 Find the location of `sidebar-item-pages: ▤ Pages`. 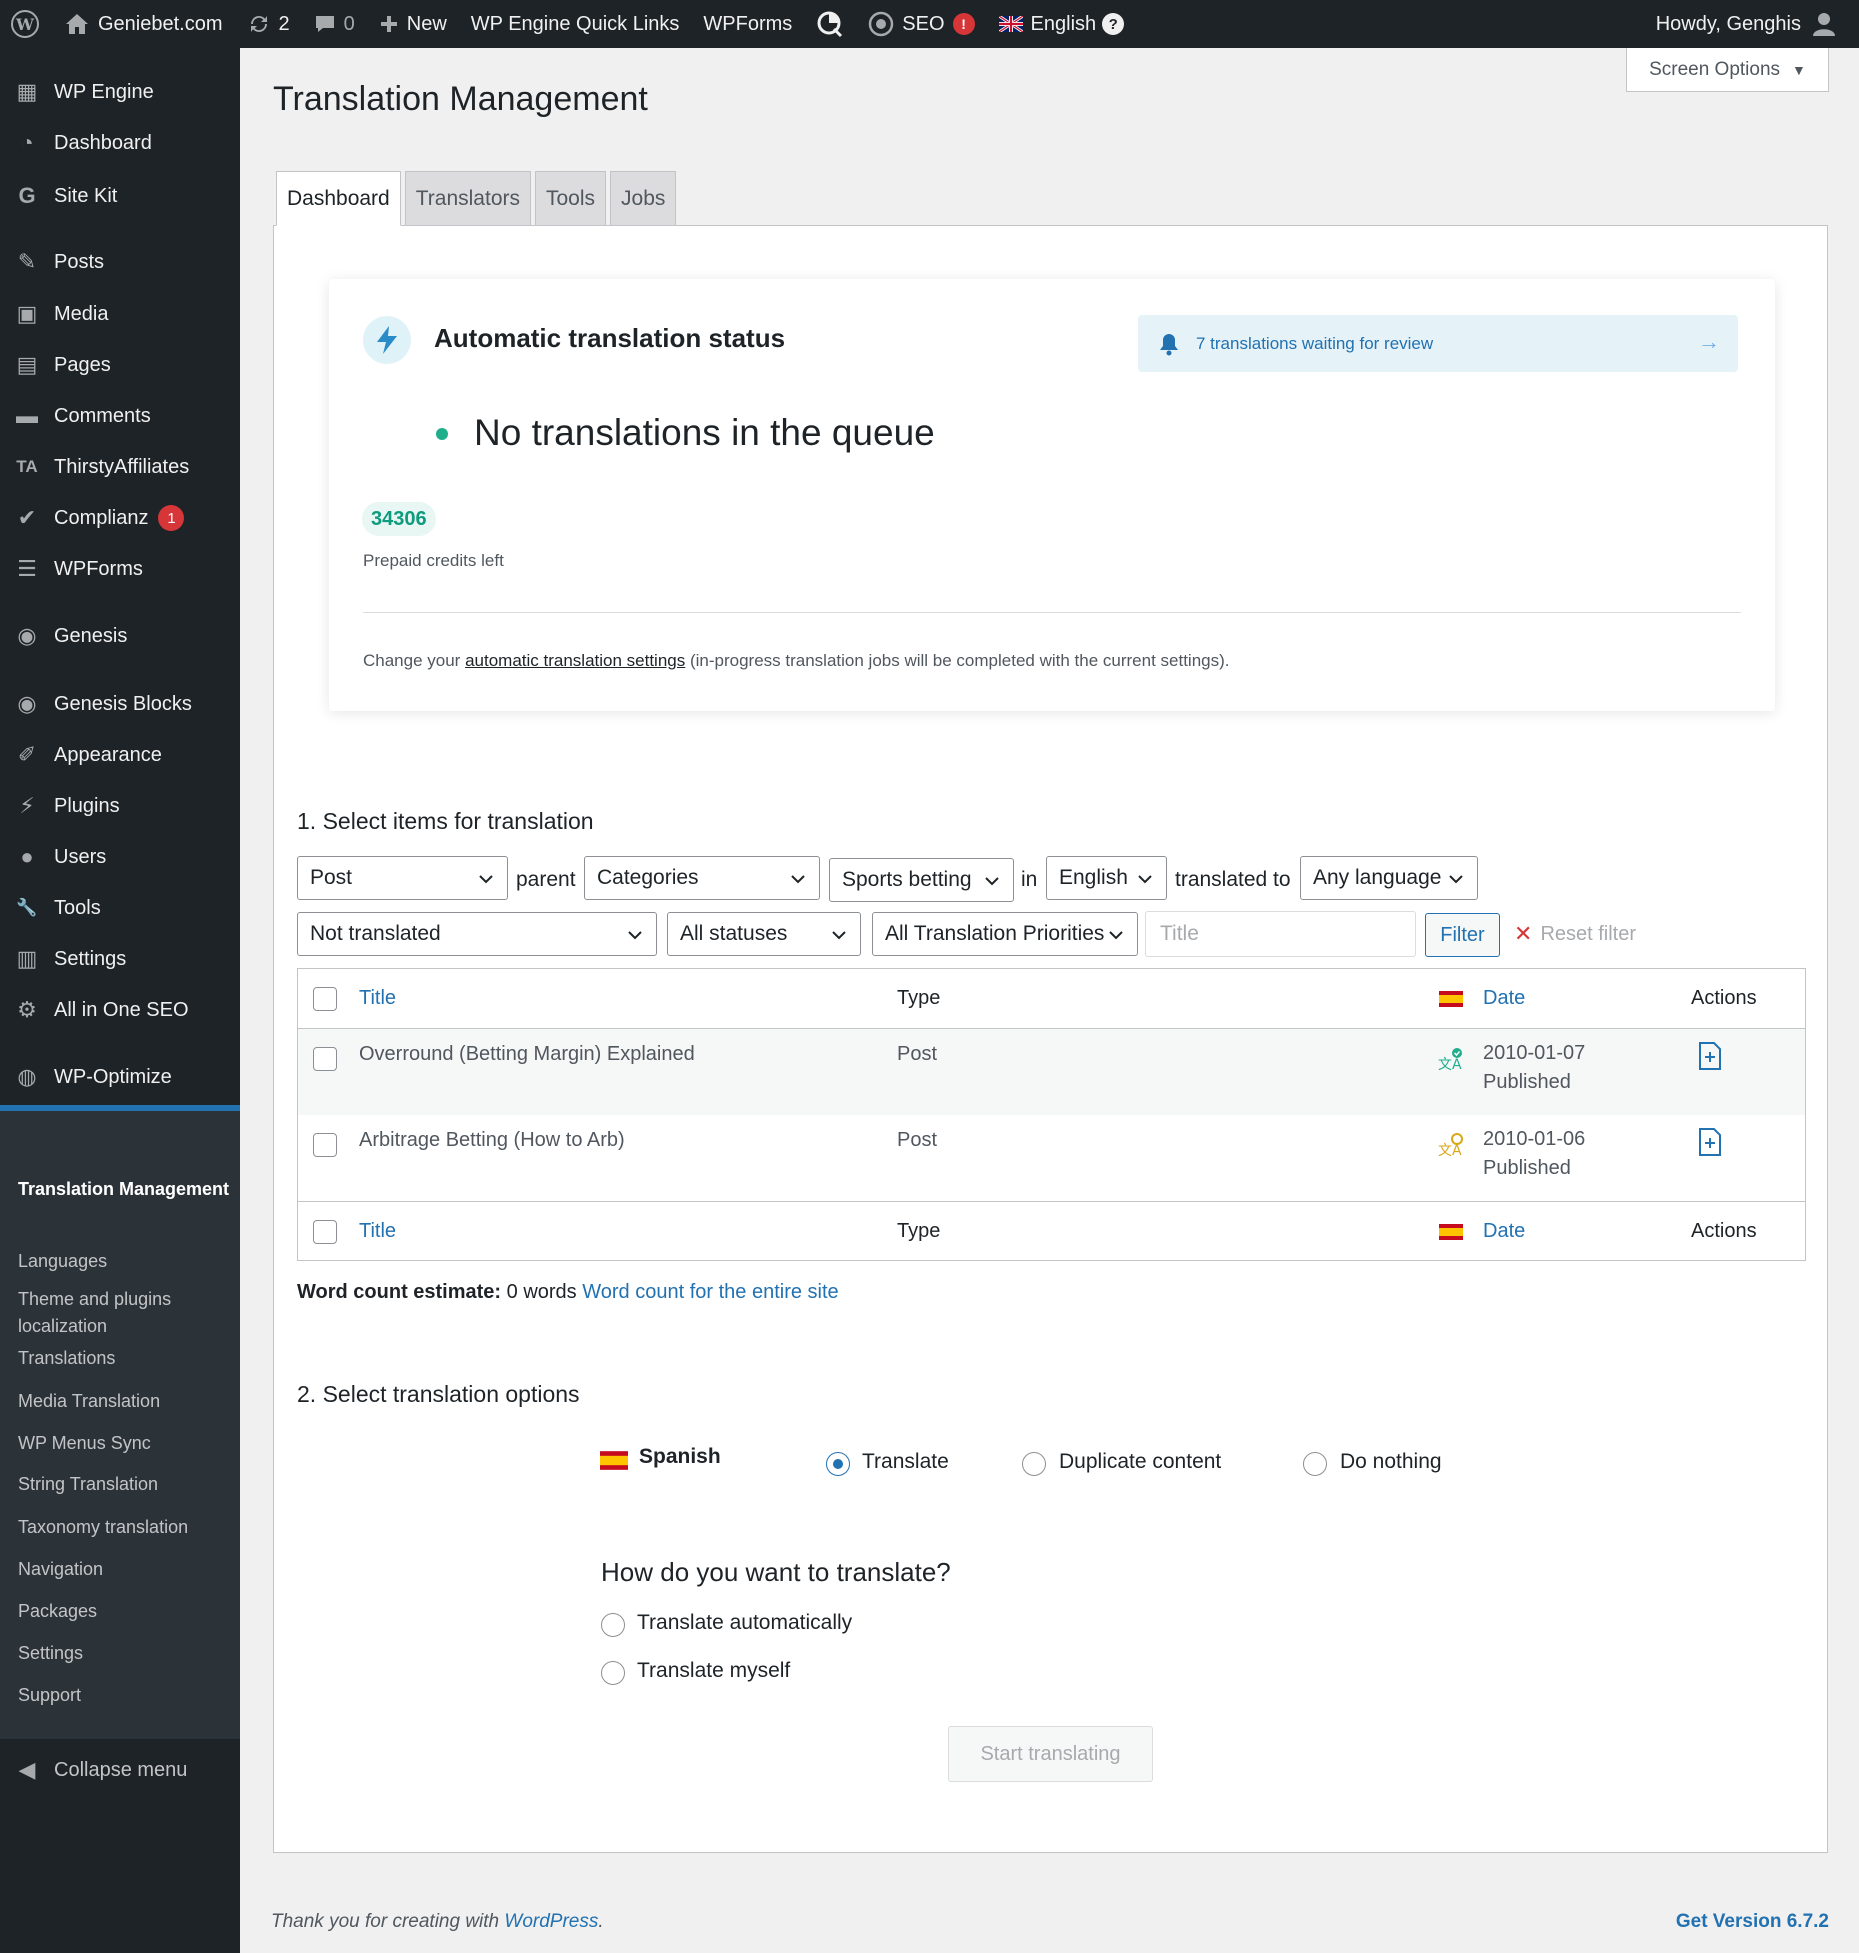

sidebar-item-pages: ▤ Pages is located at coordinates (120, 365).